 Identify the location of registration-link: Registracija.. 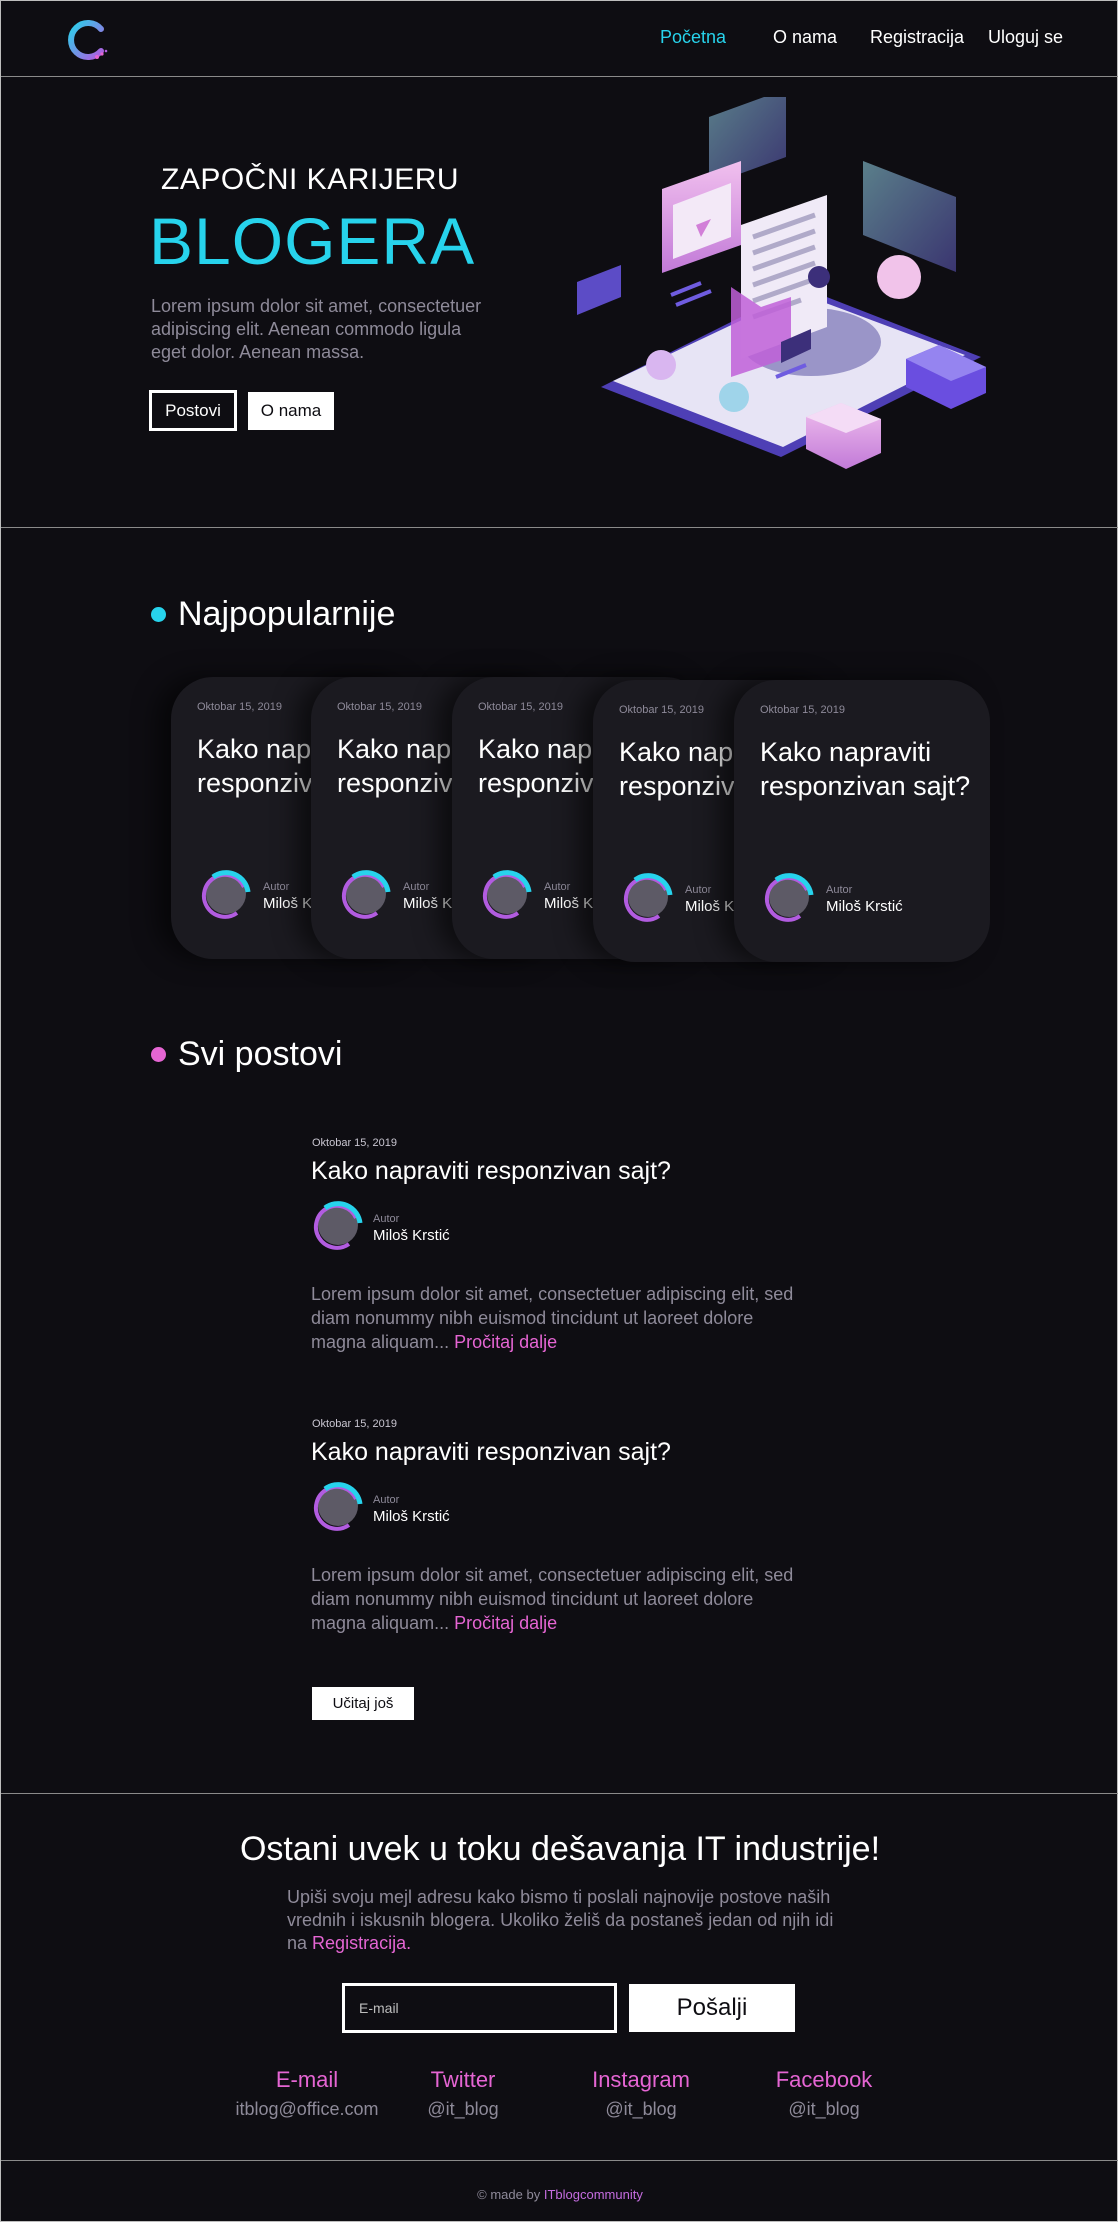
(361, 1943).